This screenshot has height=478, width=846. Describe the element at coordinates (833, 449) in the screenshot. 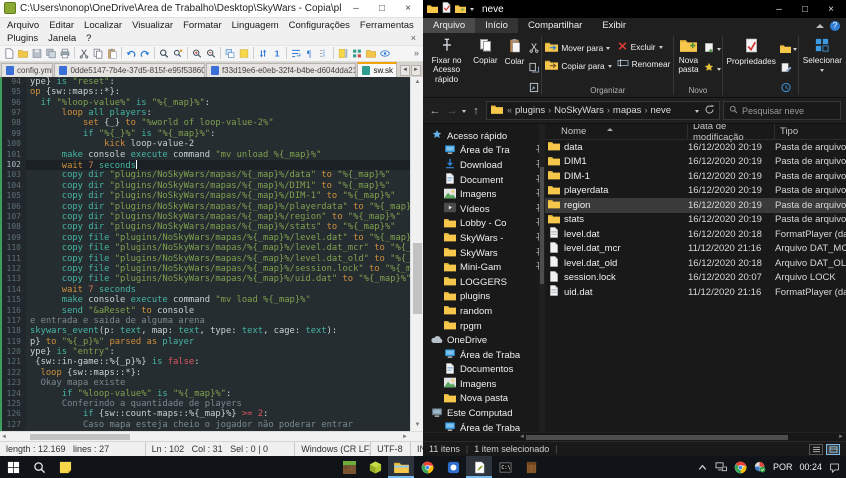

I see `details-view-toggle-icon` at that location.